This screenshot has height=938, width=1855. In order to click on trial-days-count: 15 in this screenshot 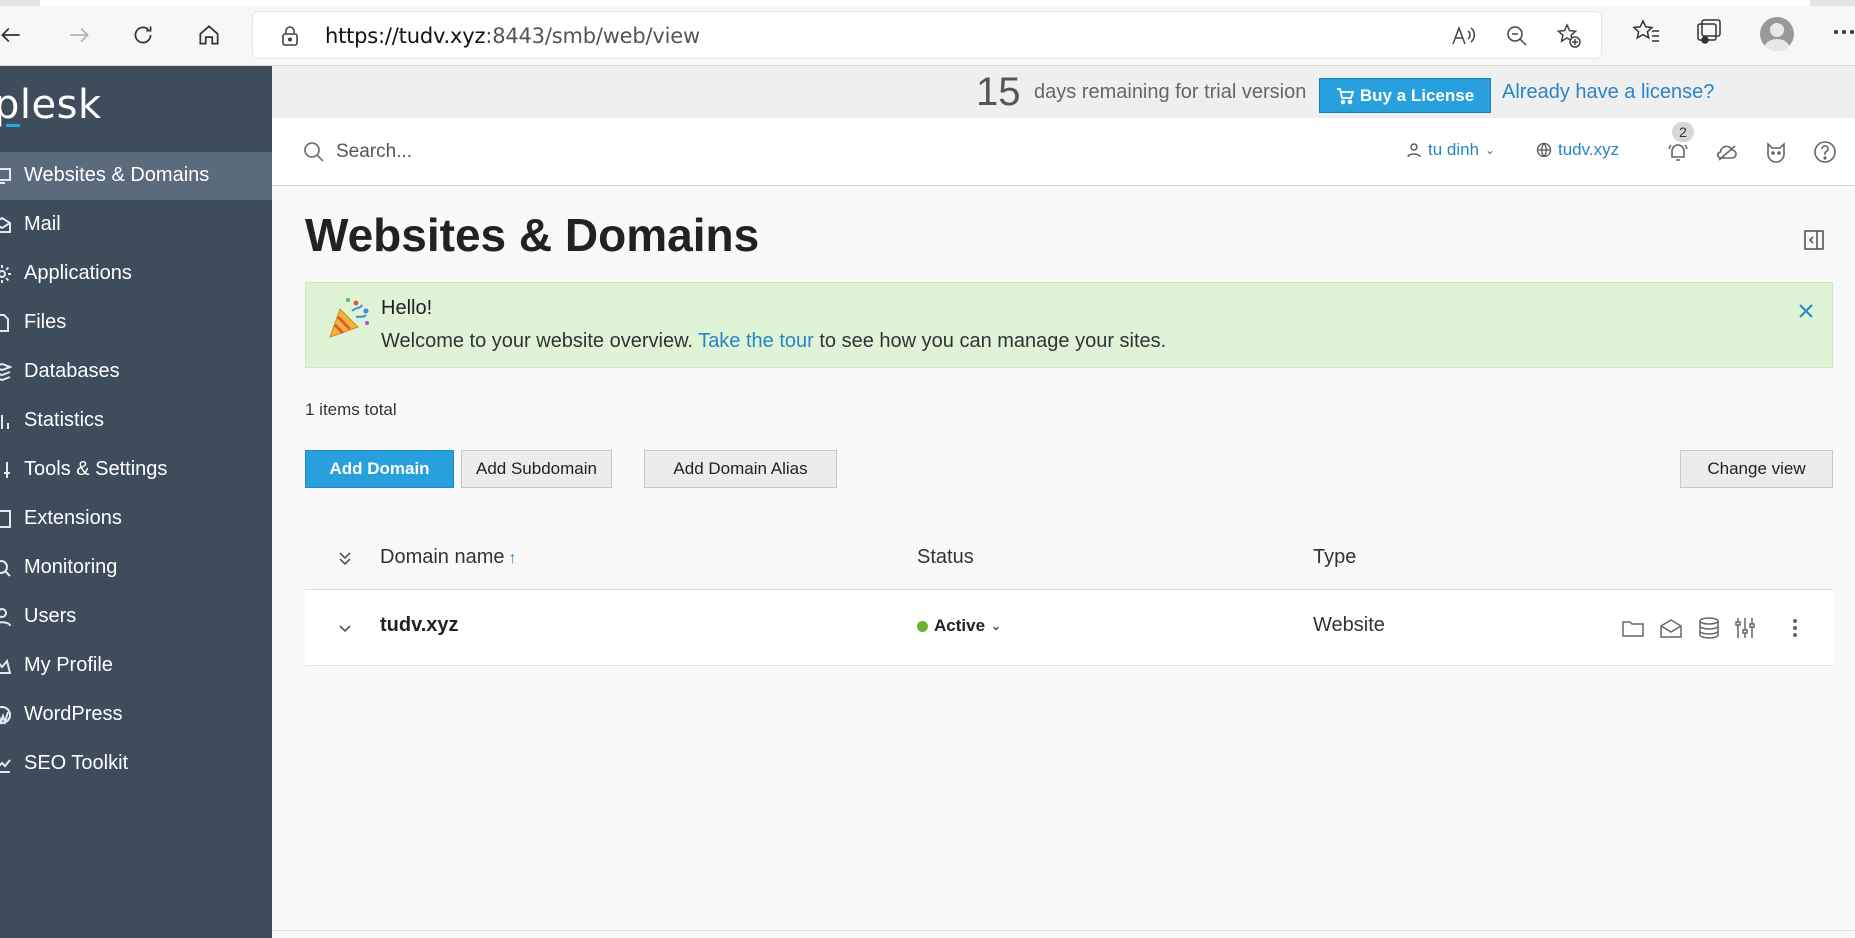, I will do `click(998, 92)`.